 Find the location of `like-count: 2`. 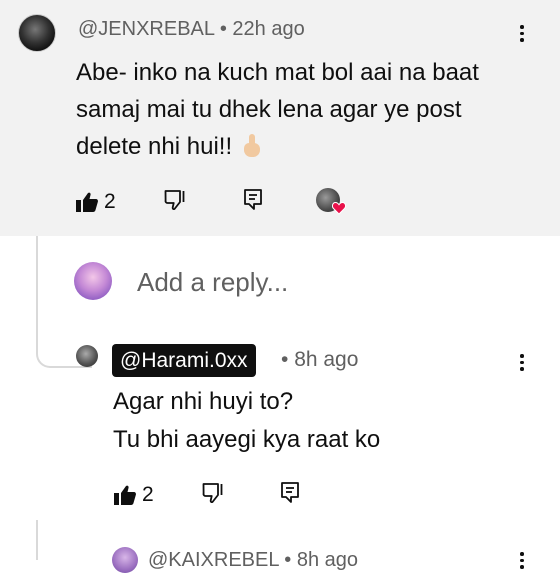

like-count: 2 is located at coordinates (110, 201).